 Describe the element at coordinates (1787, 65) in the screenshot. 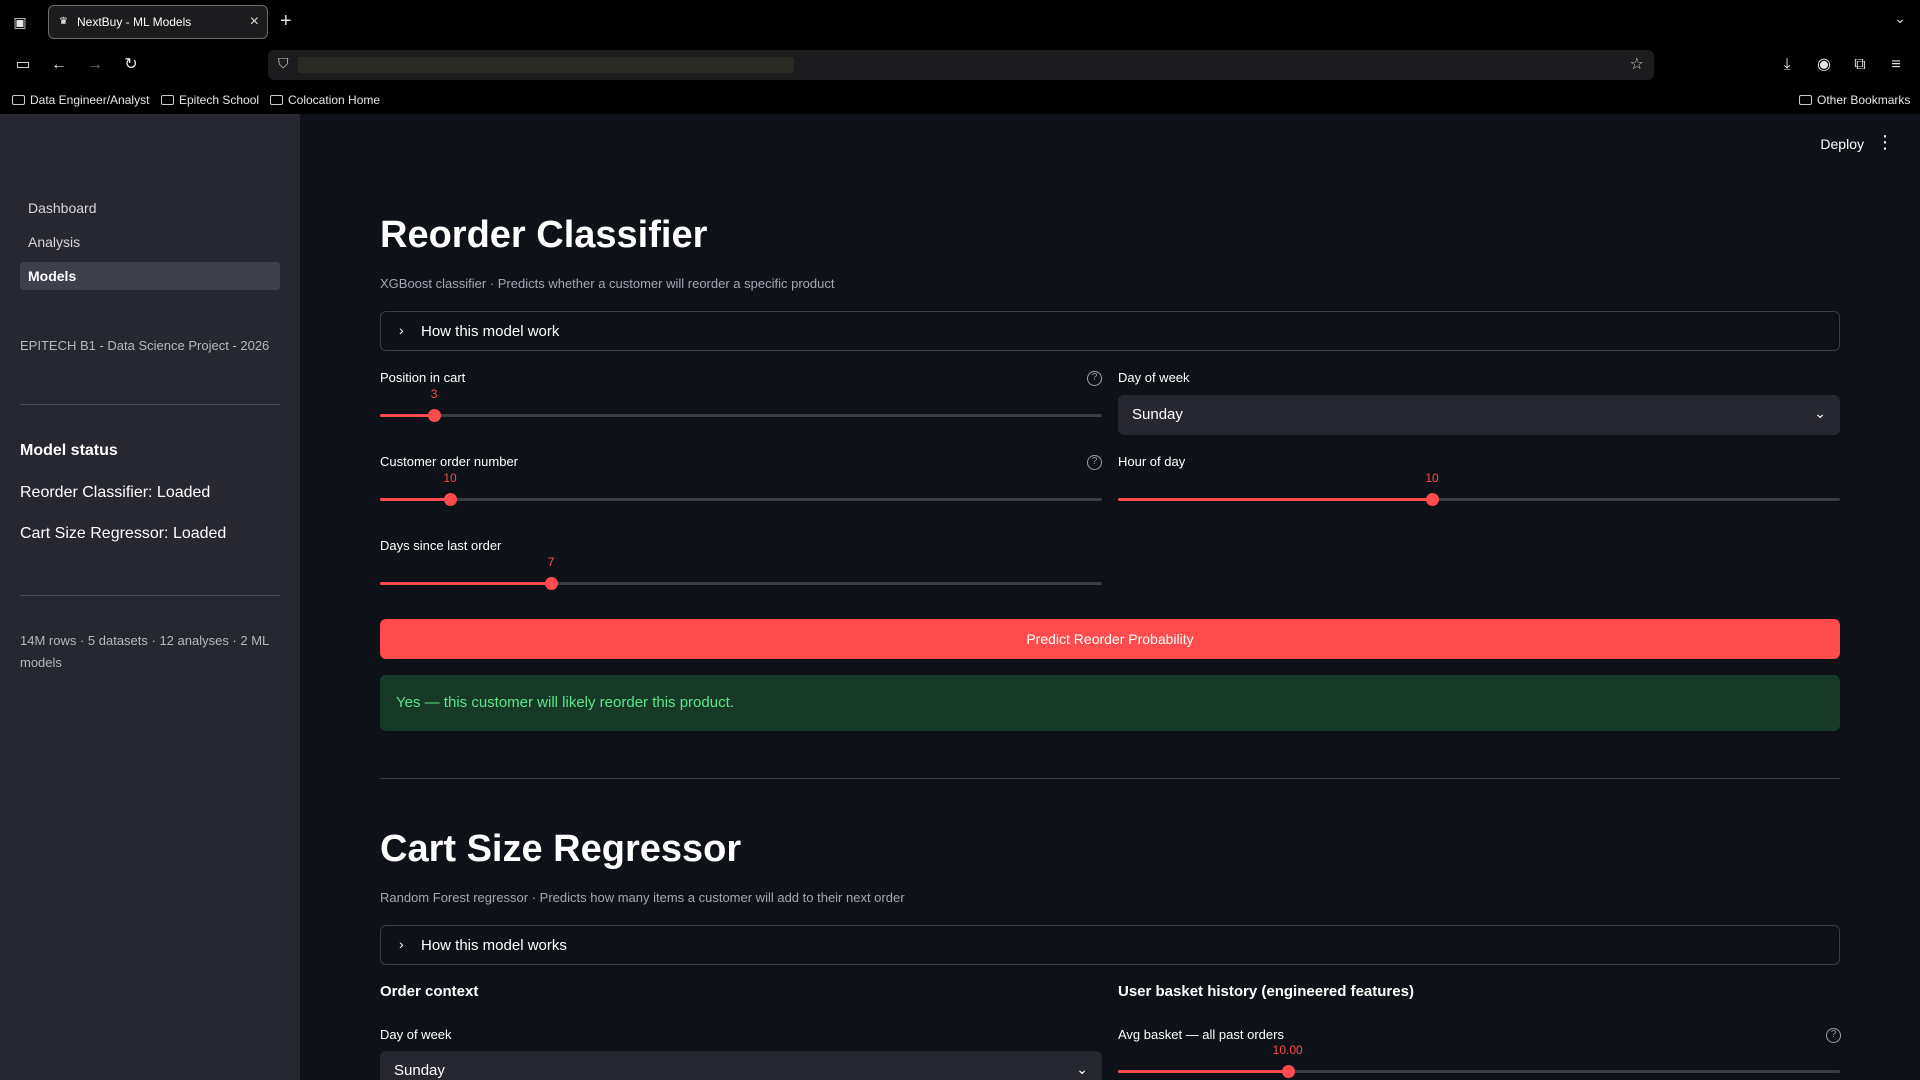

I see `download-icon: ⤓` at that location.